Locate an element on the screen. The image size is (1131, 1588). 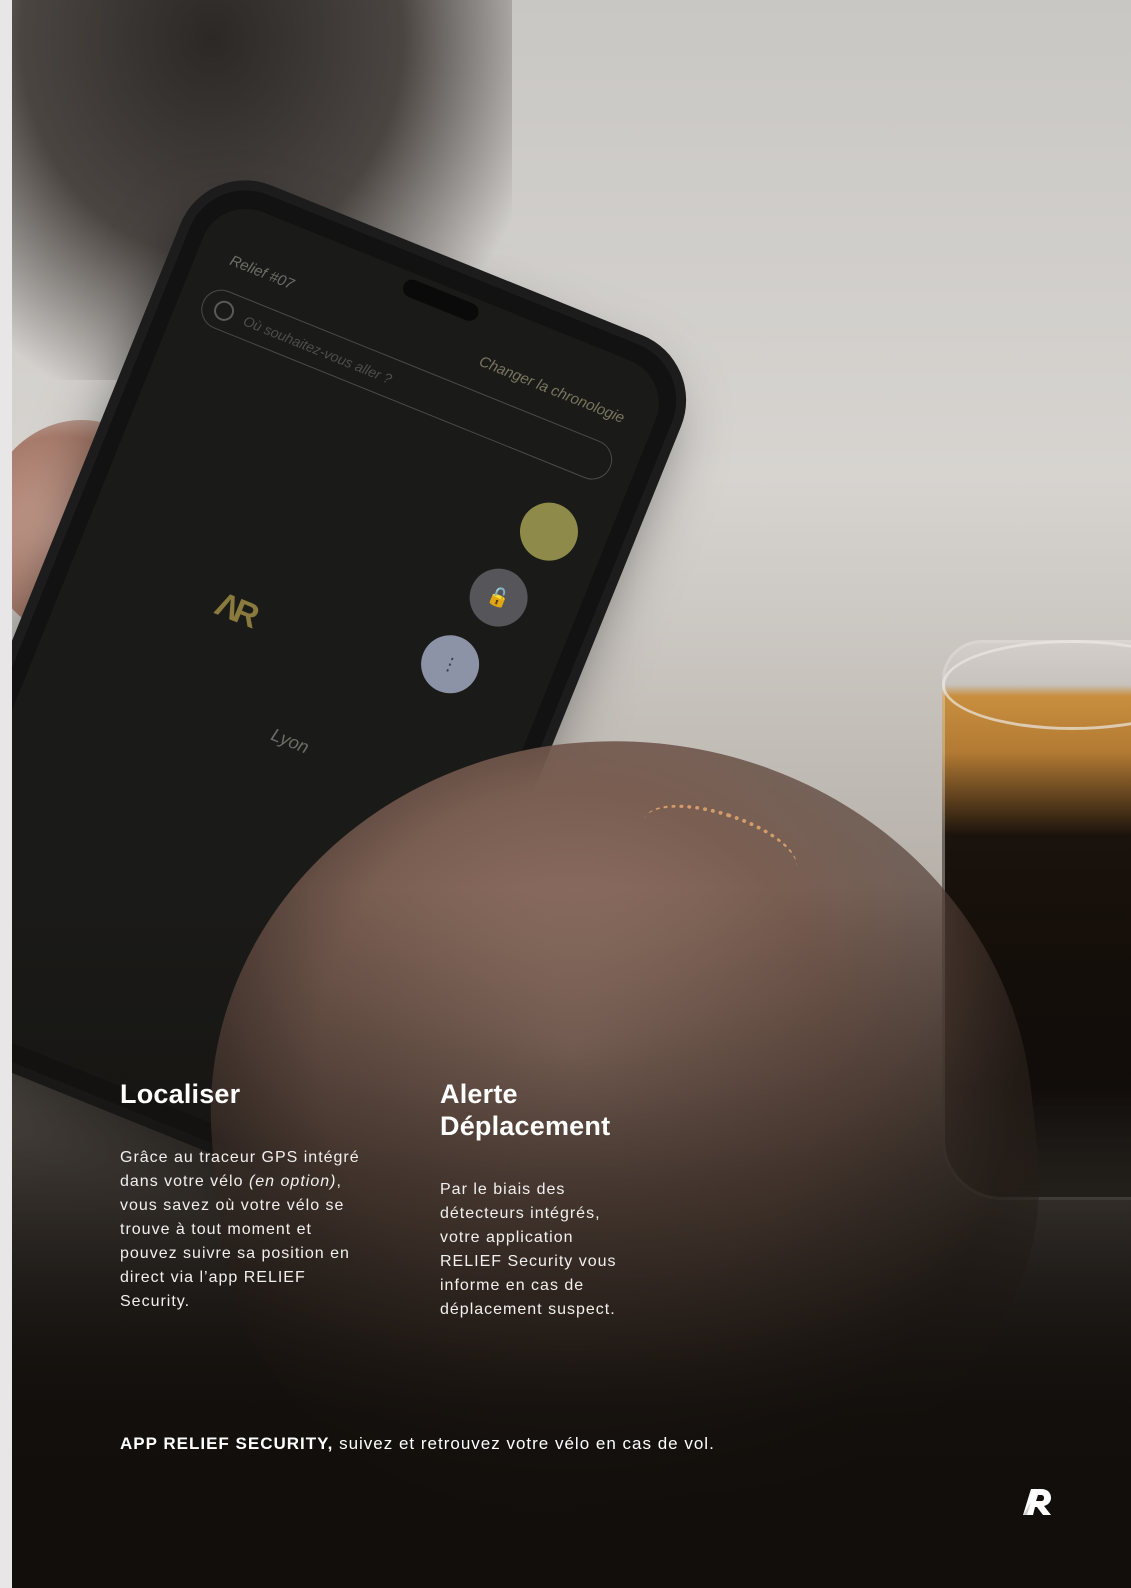
relief-logo-icon is located at coordinates (1037, 1502).